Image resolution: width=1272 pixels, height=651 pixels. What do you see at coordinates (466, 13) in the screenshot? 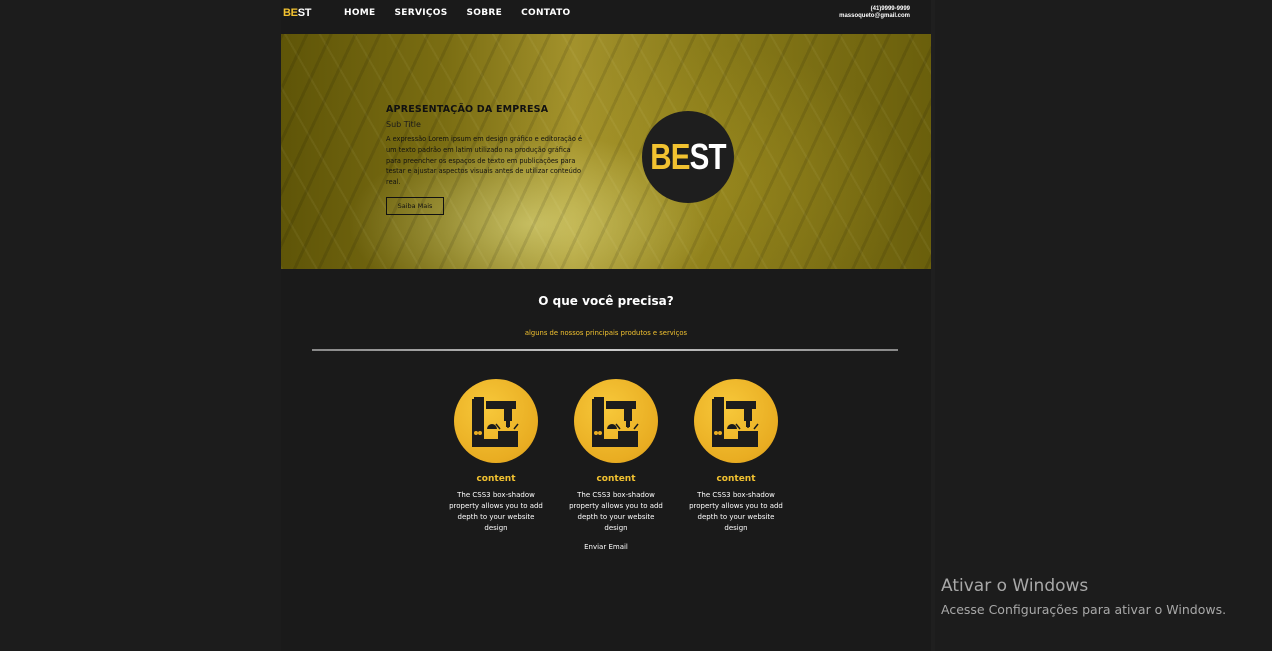
I see `nav-menu: HOME SERVIÇOS SOBRE CONTATO` at bounding box center [466, 13].